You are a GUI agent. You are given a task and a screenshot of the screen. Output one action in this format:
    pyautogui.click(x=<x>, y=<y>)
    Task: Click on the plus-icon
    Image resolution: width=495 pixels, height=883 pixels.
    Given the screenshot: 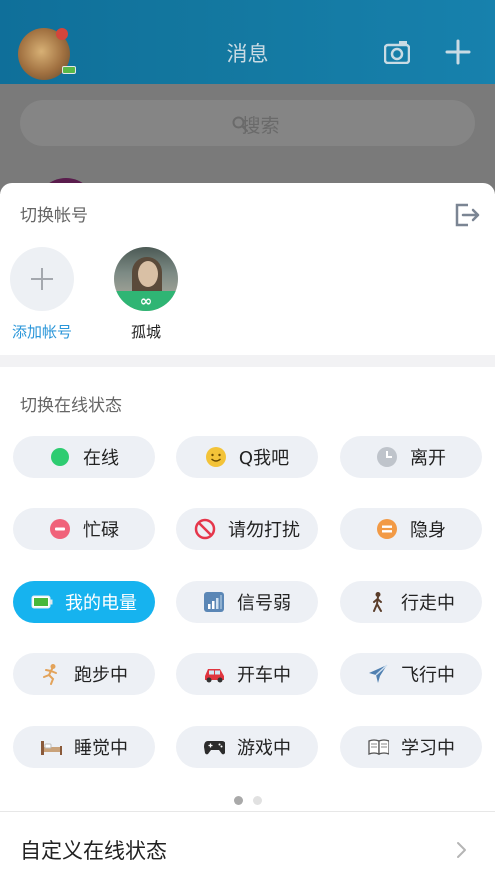 What is the action you would take?
    pyautogui.click(x=42, y=279)
    